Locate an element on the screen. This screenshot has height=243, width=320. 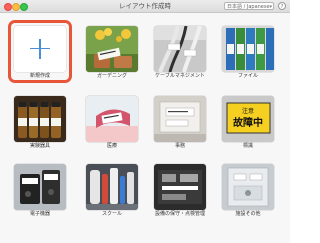
tile-gardening: ガーデニング is located at coordinates (112, 54).